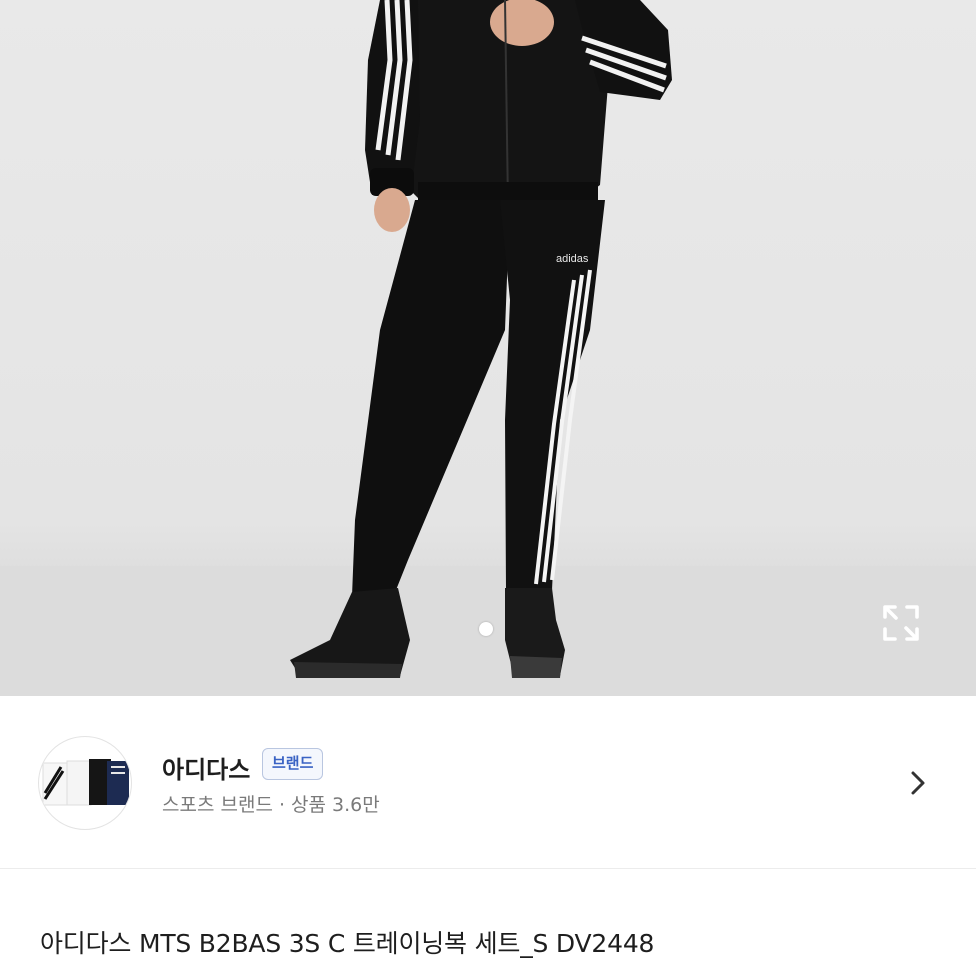  What do you see at coordinates (488, 784) in the screenshot?
I see `brand-store-link: 아디다스 브랜드 스포츠 브랜드 · 상품 3.6만` at bounding box center [488, 784].